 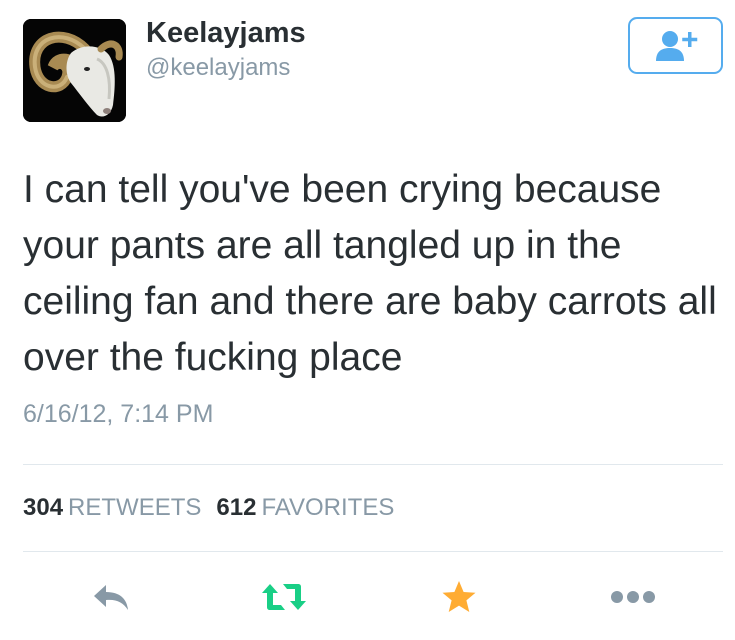 What do you see at coordinates (43, 507) in the screenshot?
I see `retweets-count: 304` at bounding box center [43, 507].